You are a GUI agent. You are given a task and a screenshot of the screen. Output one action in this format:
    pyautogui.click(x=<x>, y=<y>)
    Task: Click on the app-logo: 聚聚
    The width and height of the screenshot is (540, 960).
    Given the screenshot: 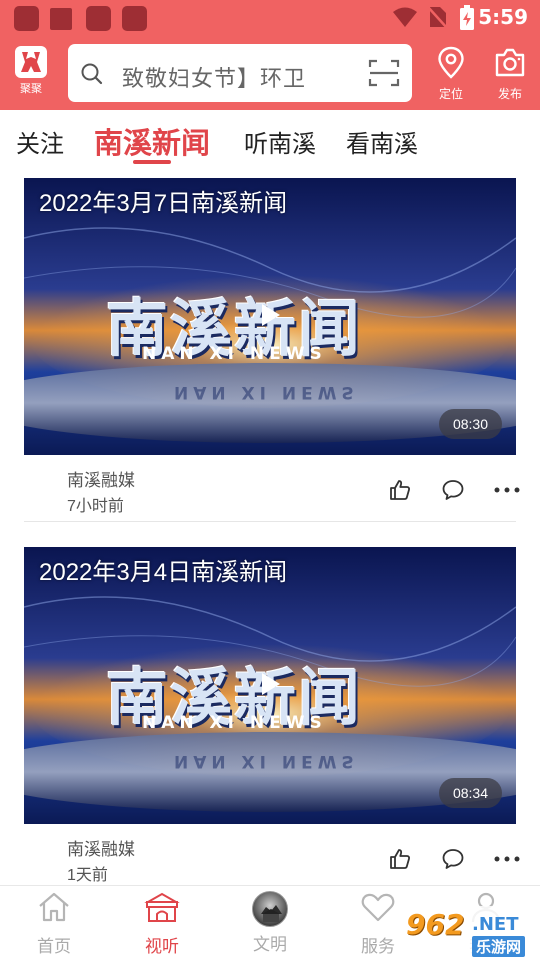 What is the action you would take?
    pyautogui.click(x=31, y=71)
    